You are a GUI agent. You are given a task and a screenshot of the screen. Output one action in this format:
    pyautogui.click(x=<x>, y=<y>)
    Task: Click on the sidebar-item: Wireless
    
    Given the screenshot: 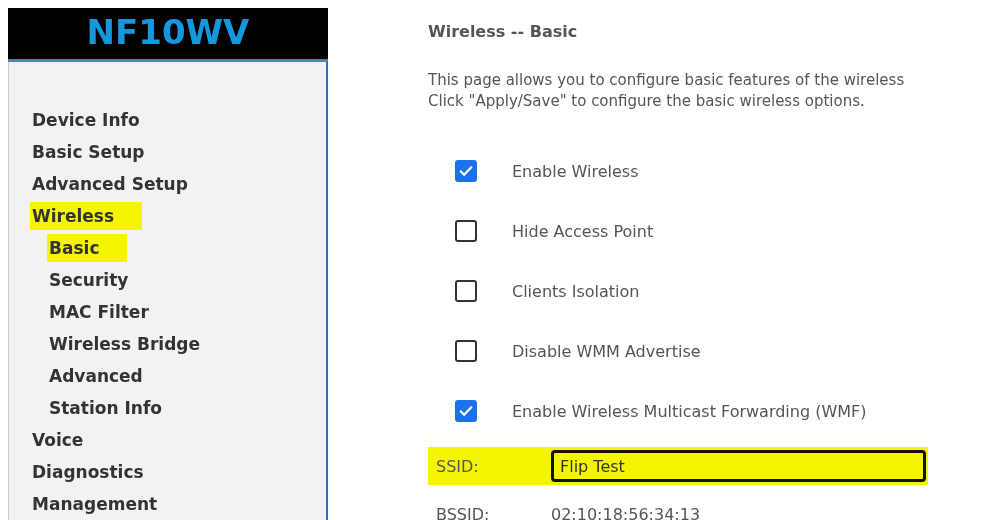 What is the action you would take?
    pyautogui.click(x=86, y=216)
    